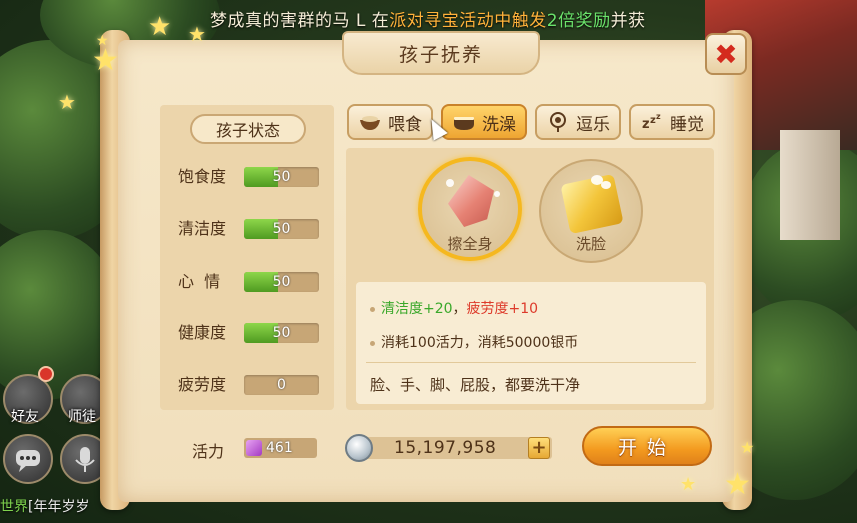 The height and width of the screenshot is (523, 857). I want to click on close-button: ✖, so click(726, 54).